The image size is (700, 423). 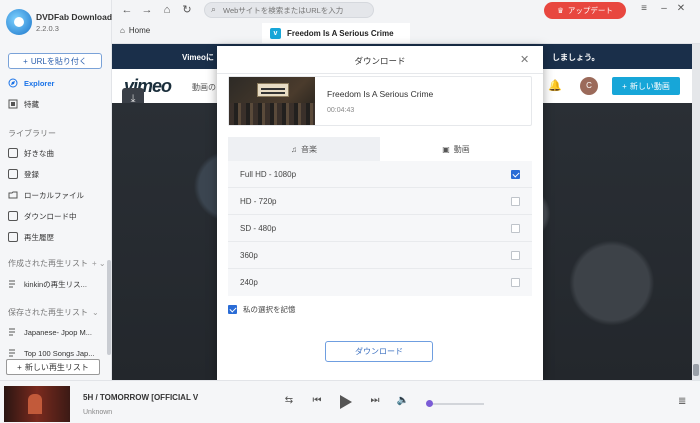 I want to click on next-icon: ⏭, so click(x=375, y=400).